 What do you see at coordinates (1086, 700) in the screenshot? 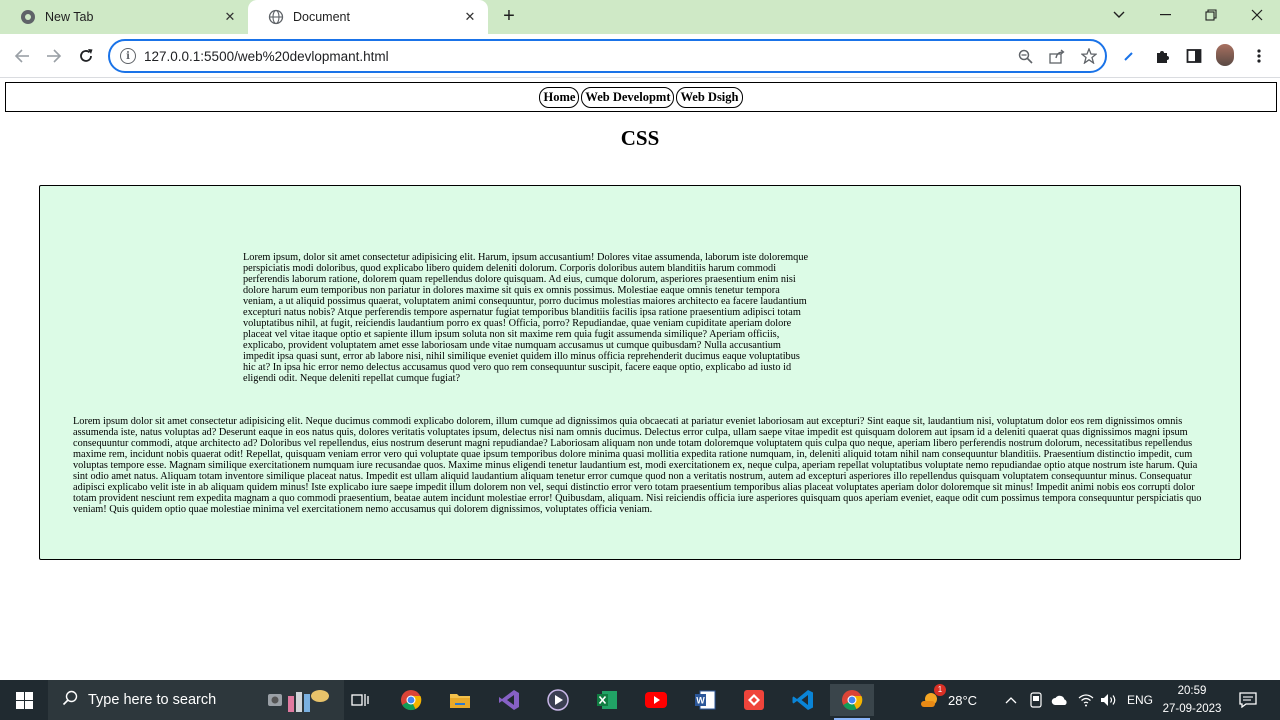
I see `wifi-icon` at bounding box center [1086, 700].